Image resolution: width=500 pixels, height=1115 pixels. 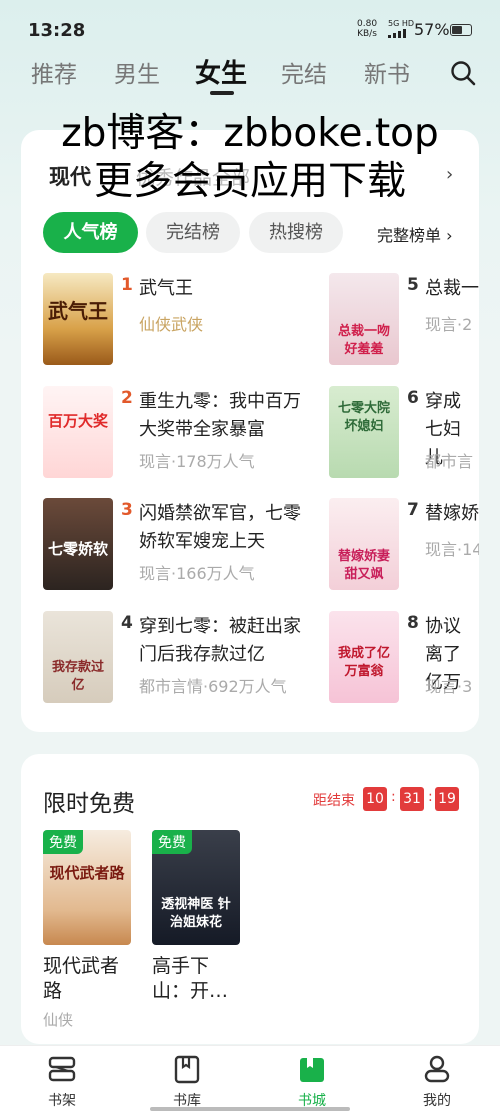 I want to click on ranking-book-7: 替嫁娇妻甜又飒 7 替嫁娇 现言·14, so click(x=404, y=545).